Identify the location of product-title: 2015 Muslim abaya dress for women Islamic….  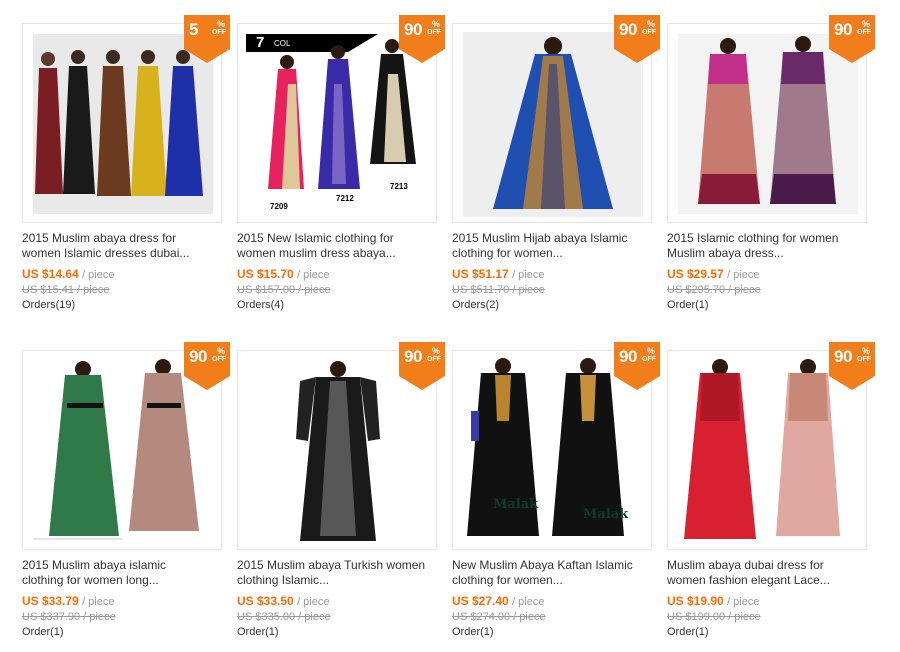
(122, 246).